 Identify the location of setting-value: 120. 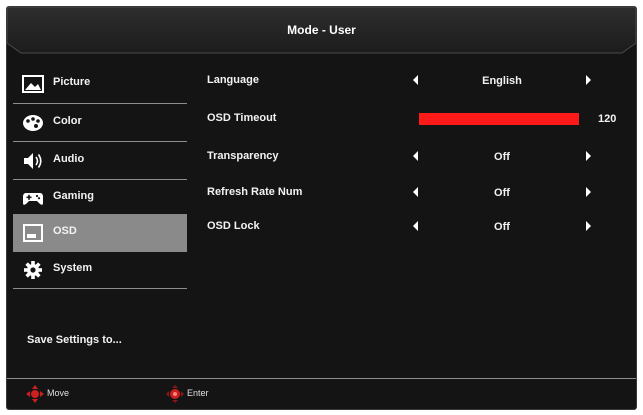
(607, 119).